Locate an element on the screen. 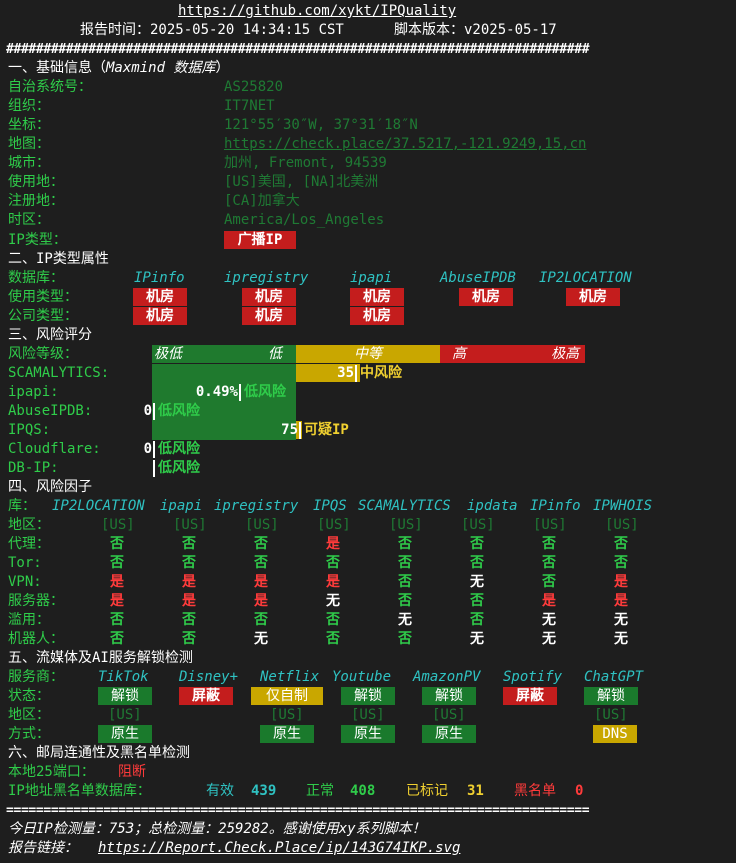  level-very-high: 极高 is located at coordinates (565, 354).